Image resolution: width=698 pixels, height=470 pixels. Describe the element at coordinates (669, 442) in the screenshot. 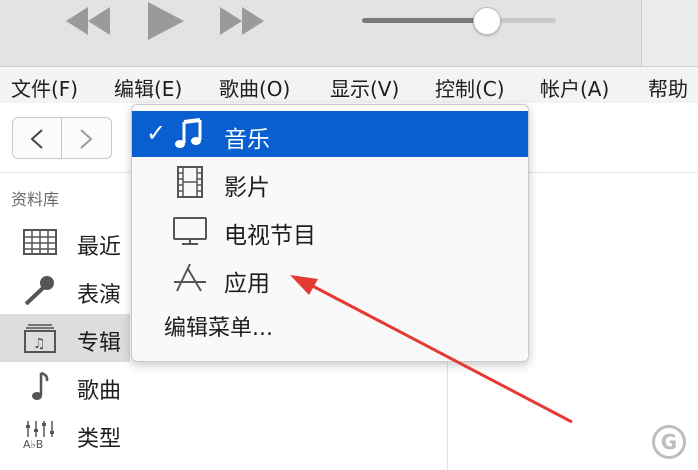

I see `watermark-logo: G` at that location.